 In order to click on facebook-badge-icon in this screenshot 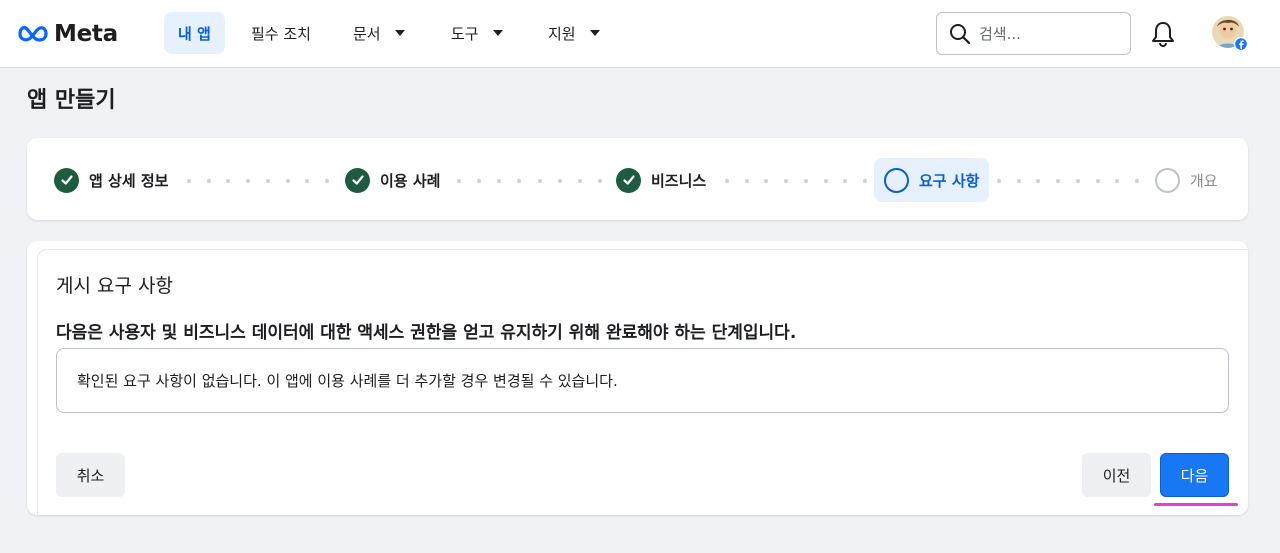, I will do `click(1241, 44)`.